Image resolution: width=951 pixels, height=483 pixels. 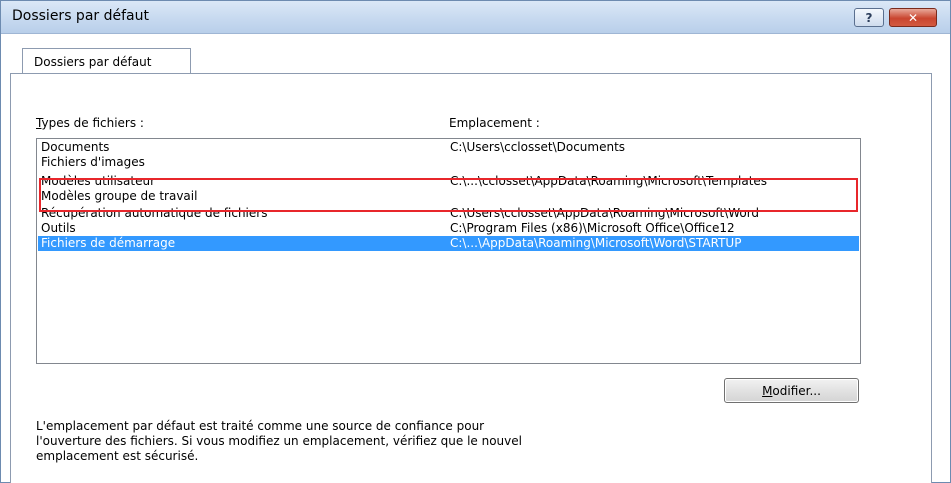 I want to click on file-type-name: Fichiers de démarrage, so click(x=108, y=243).